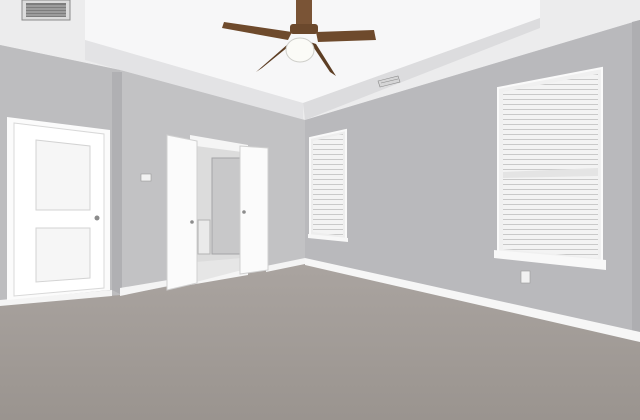 This screenshot has height=420, width=640. What do you see at coordinates (346, 36) in the screenshot?
I see `fan-blade-right` at bounding box center [346, 36].